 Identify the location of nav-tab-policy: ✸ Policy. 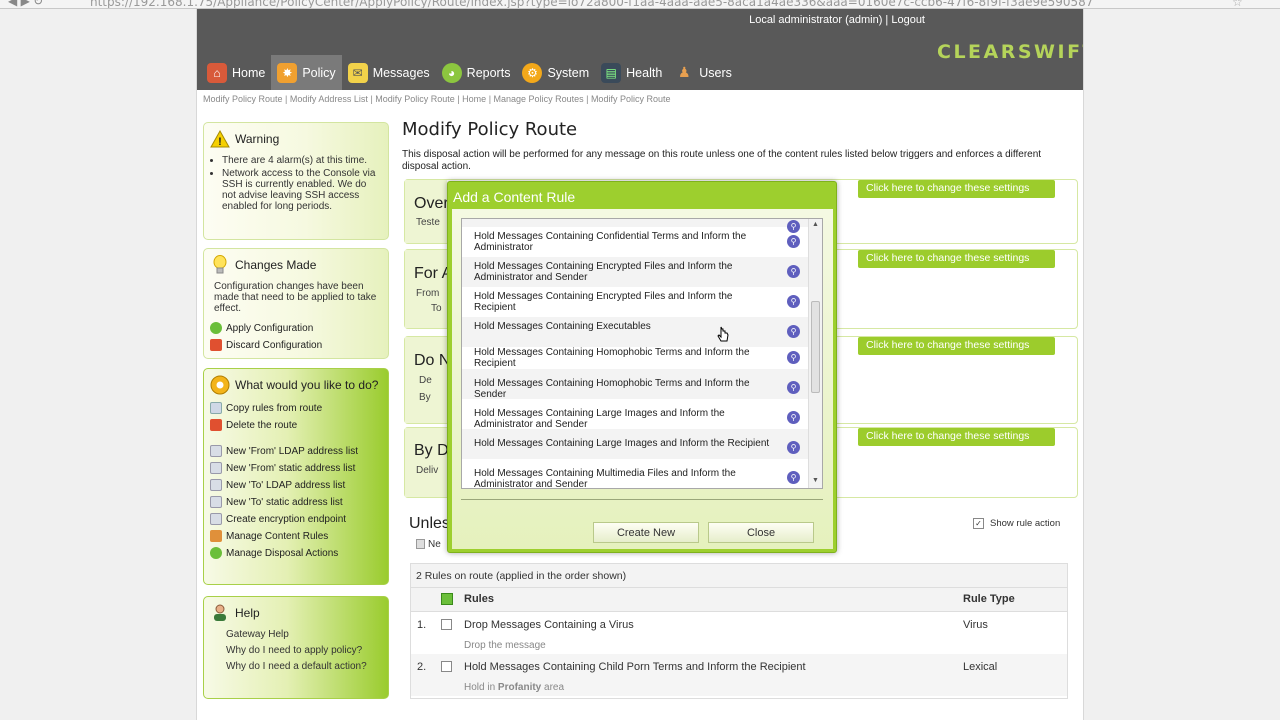
(306, 72).